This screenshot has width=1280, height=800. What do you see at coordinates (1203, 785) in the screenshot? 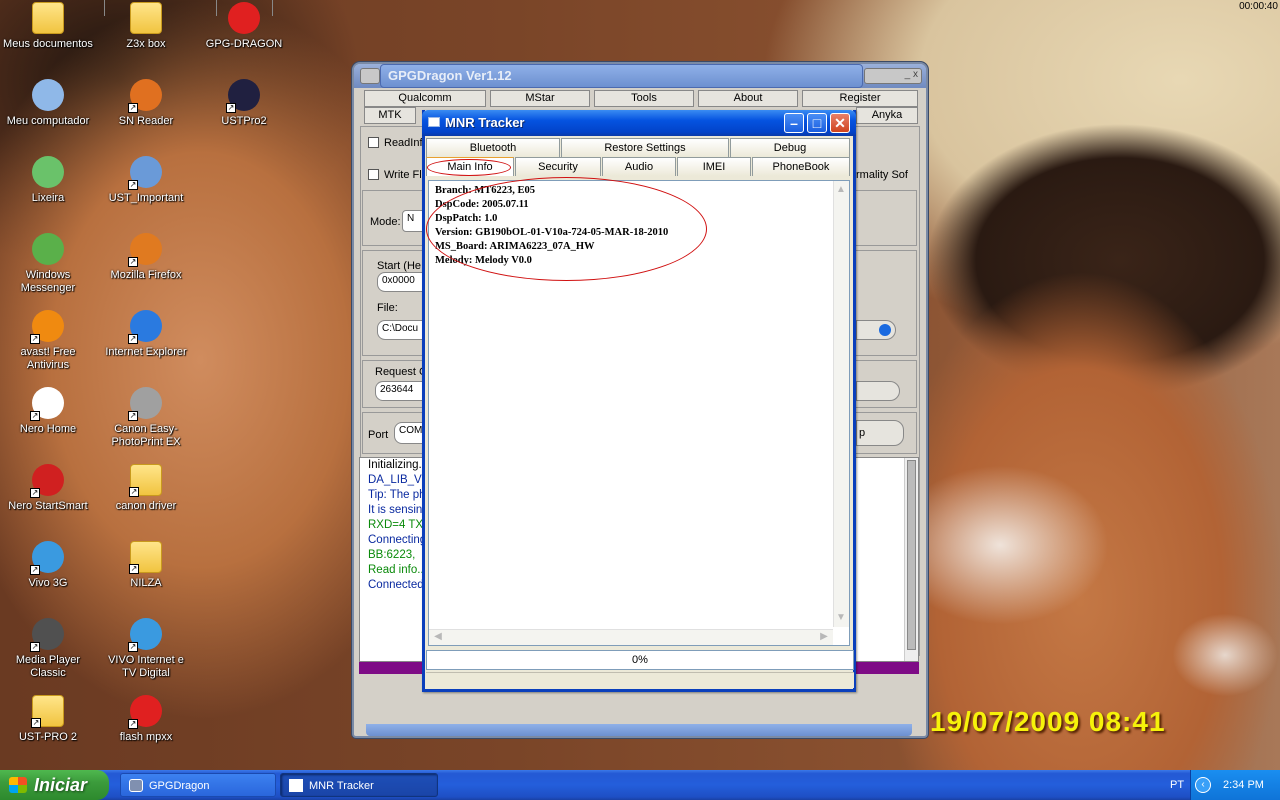
I see `chevron-left-icon: ‹` at bounding box center [1203, 785].